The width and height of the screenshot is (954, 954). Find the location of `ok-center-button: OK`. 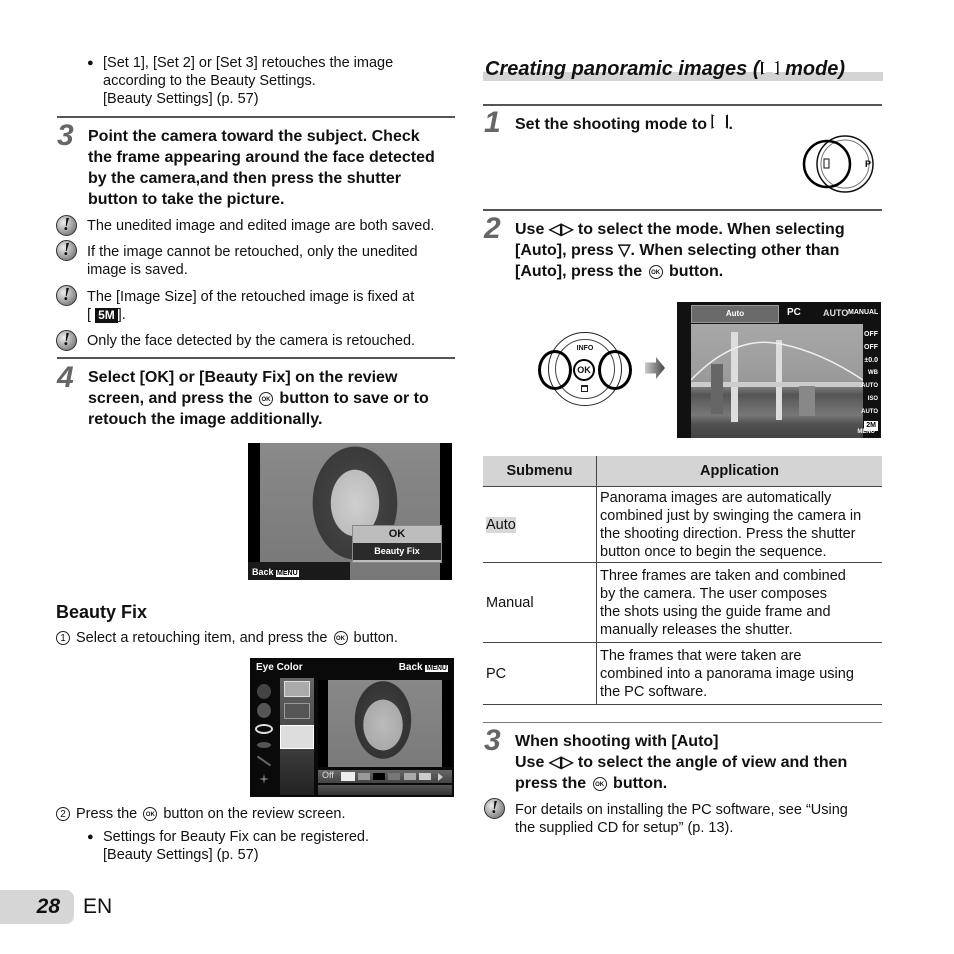

ok-center-button: OK is located at coordinates (584, 370).